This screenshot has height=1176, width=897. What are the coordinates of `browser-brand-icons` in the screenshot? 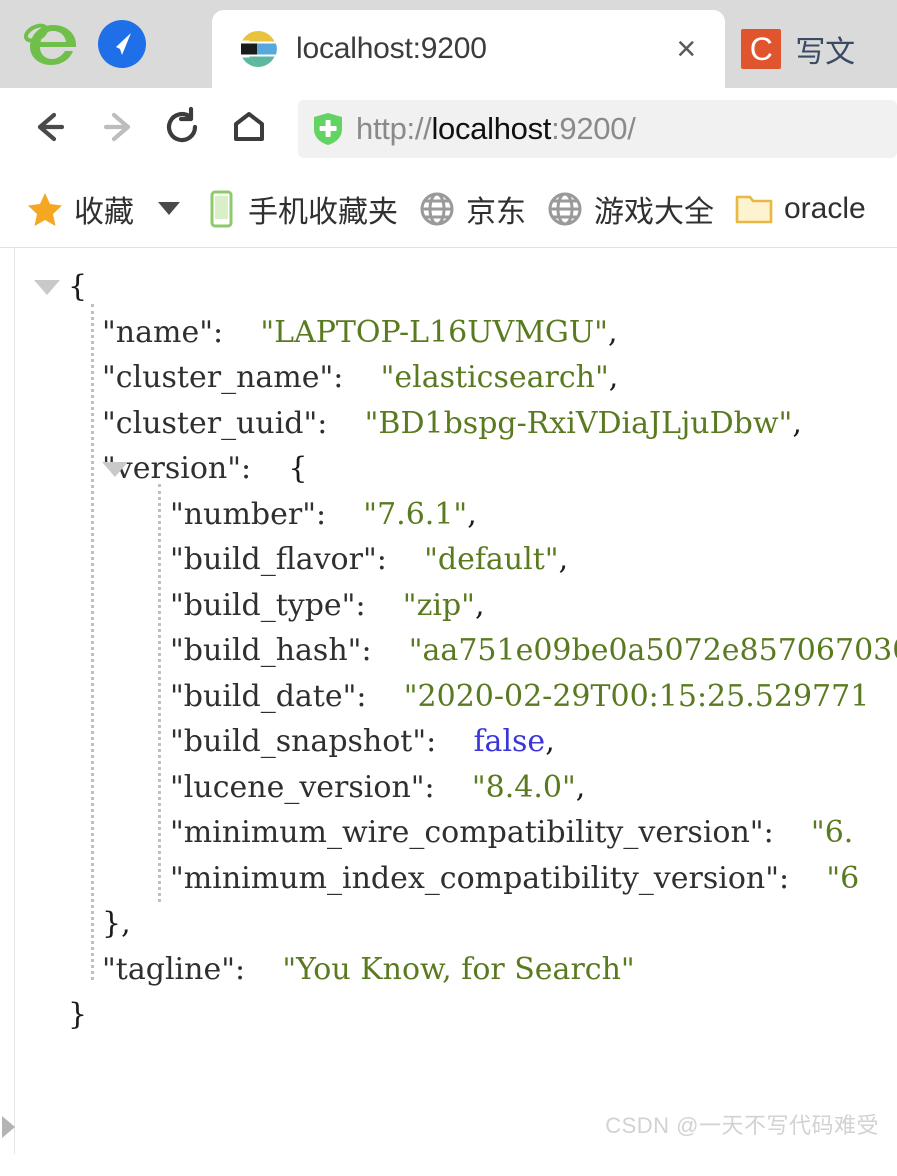 It's located at (106, 44).